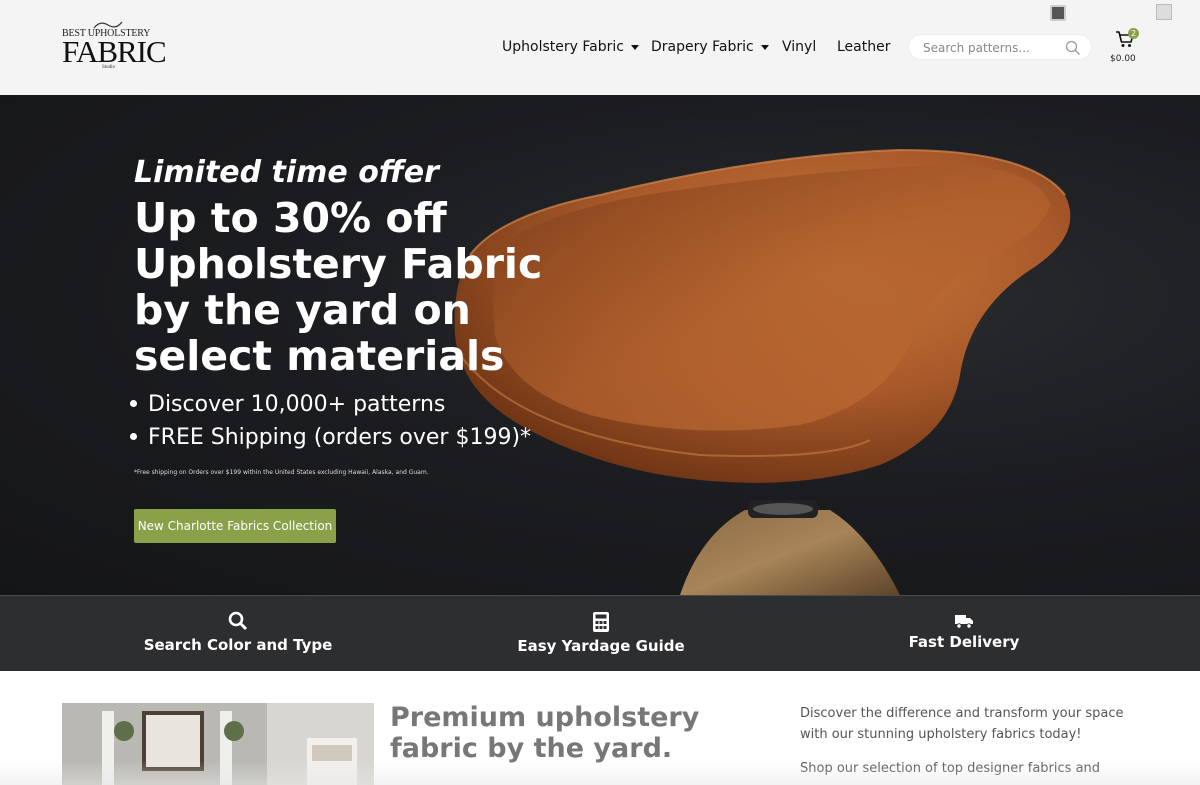  What do you see at coordinates (235, 526) in the screenshot?
I see `charlotte-collection-button: New Charlotte Fabrics Collection` at bounding box center [235, 526].